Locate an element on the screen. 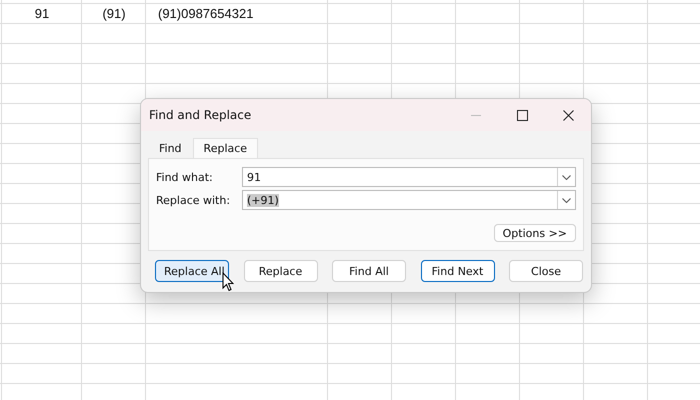 Image resolution: width=700 pixels, height=400 pixels. dialog-button: Find All is located at coordinates (369, 271).